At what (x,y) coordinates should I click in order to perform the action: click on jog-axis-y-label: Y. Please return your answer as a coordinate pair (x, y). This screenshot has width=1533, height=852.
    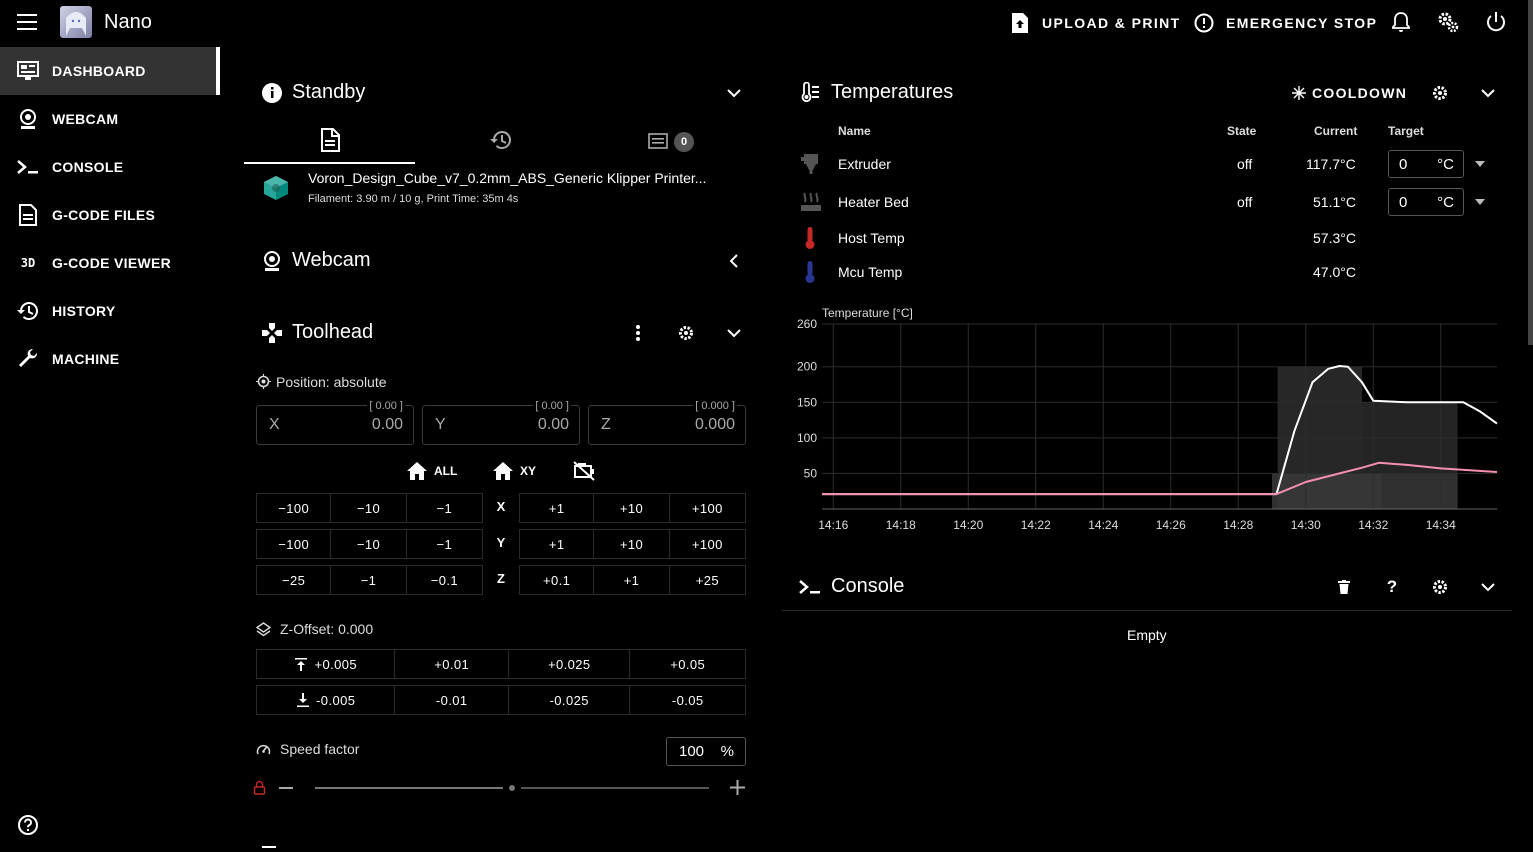
    Looking at the image, I should click on (501, 542).